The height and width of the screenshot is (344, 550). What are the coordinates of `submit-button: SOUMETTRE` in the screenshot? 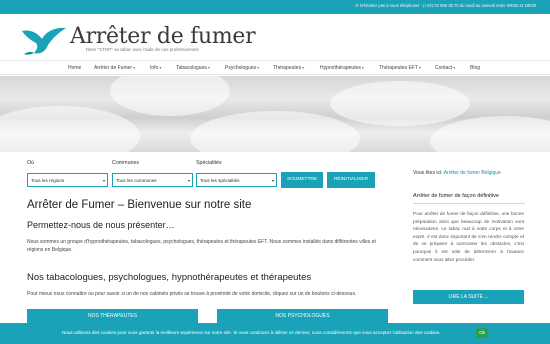 It's located at (302, 180).